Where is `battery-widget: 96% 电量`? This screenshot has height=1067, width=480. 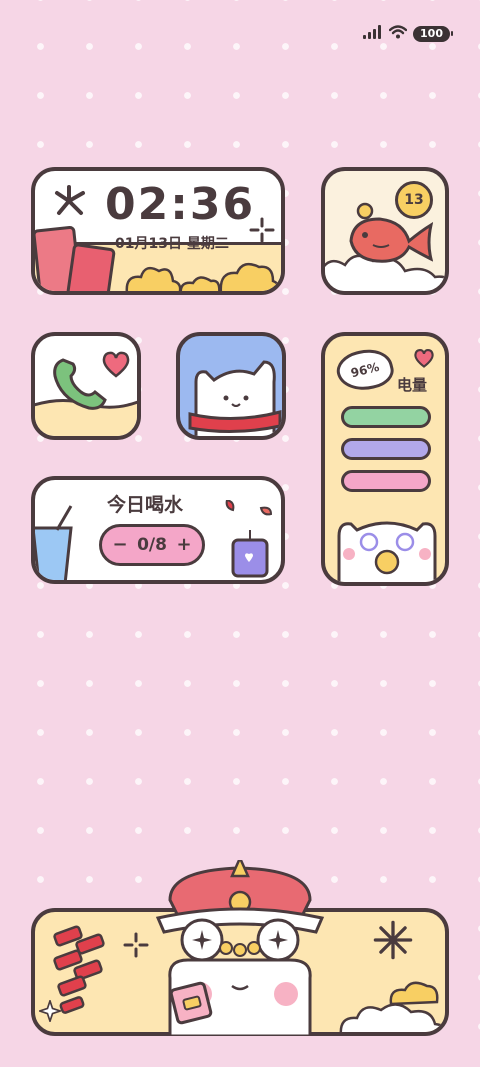
battery-widget: 96% 电量 is located at coordinates (385, 459).